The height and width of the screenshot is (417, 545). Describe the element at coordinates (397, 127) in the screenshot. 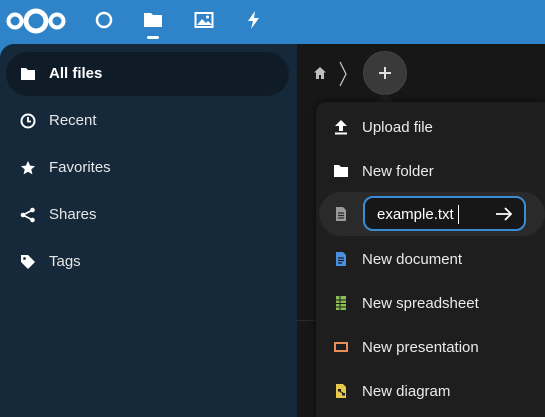

I see `menu-item-label: Upload file` at that location.